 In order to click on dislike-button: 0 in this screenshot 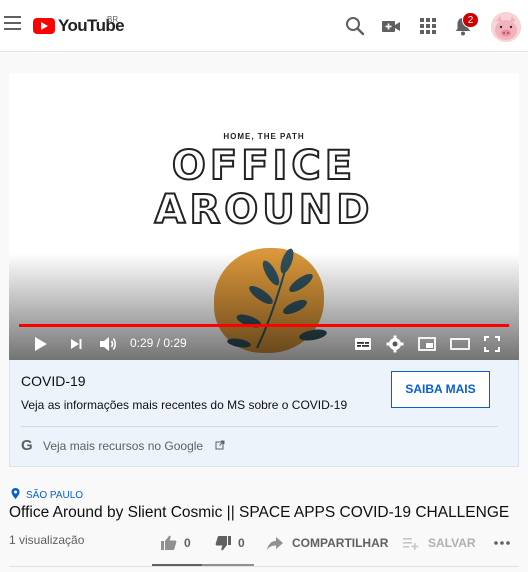, I will do `click(229, 543)`.